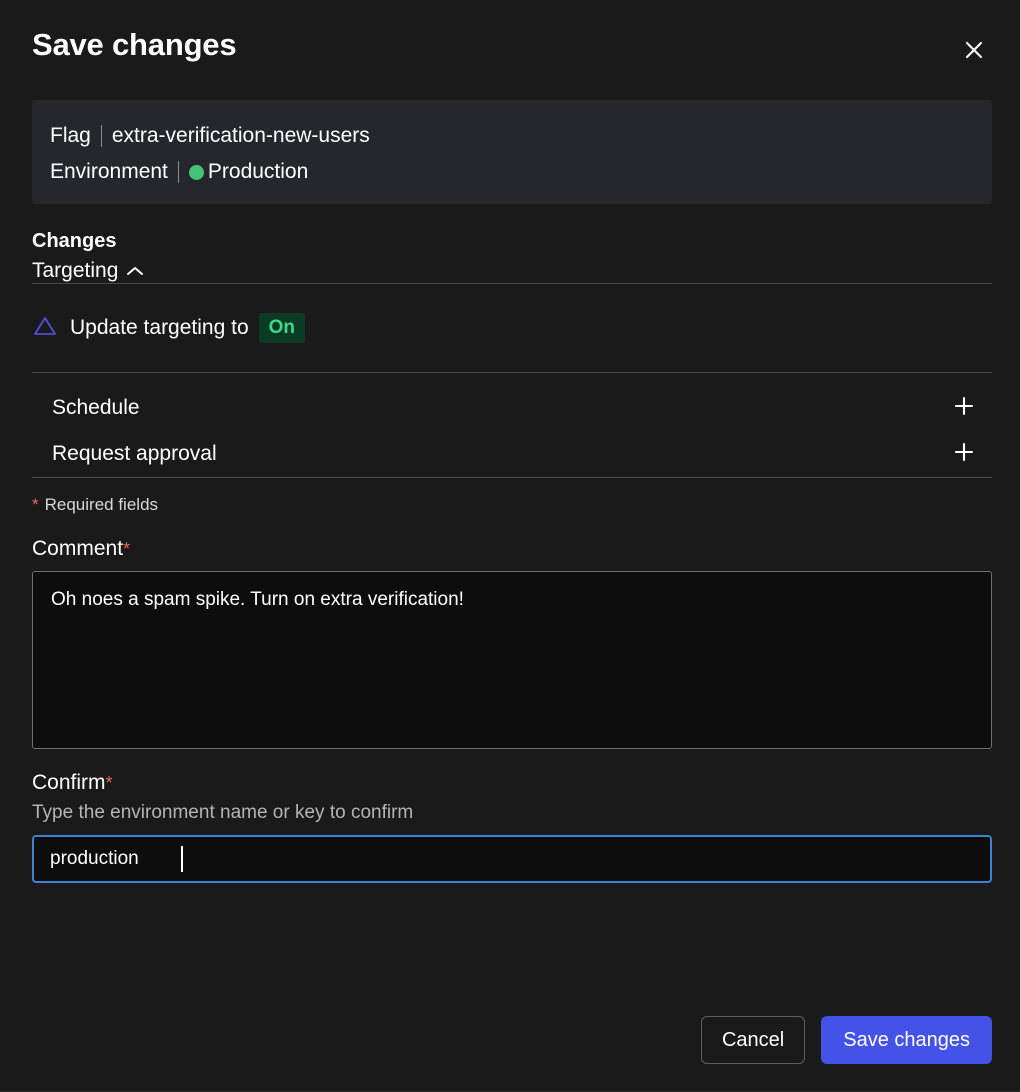 The image size is (1020, 1092). I want to click on confirm-label-text: Confirm, so click(69, 782).